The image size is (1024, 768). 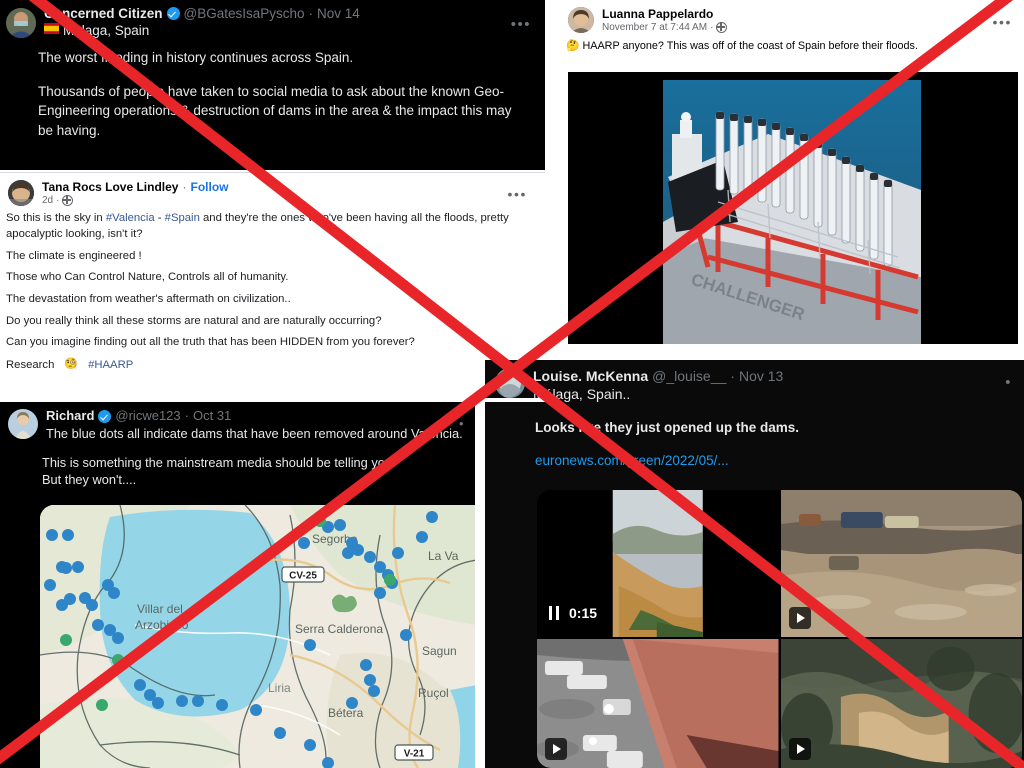 What do you see at coordinates (103, 14) in the screenshot?
I see `display-name: Concerned Citizen` at bounding box center [103, 14].